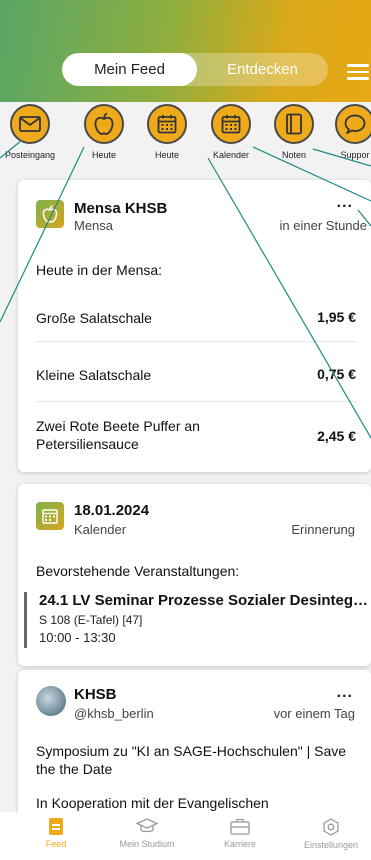 The width and height of the screenshot is (371, 860). I want to click on card-time: in einer Stunde, so click(323, 225).